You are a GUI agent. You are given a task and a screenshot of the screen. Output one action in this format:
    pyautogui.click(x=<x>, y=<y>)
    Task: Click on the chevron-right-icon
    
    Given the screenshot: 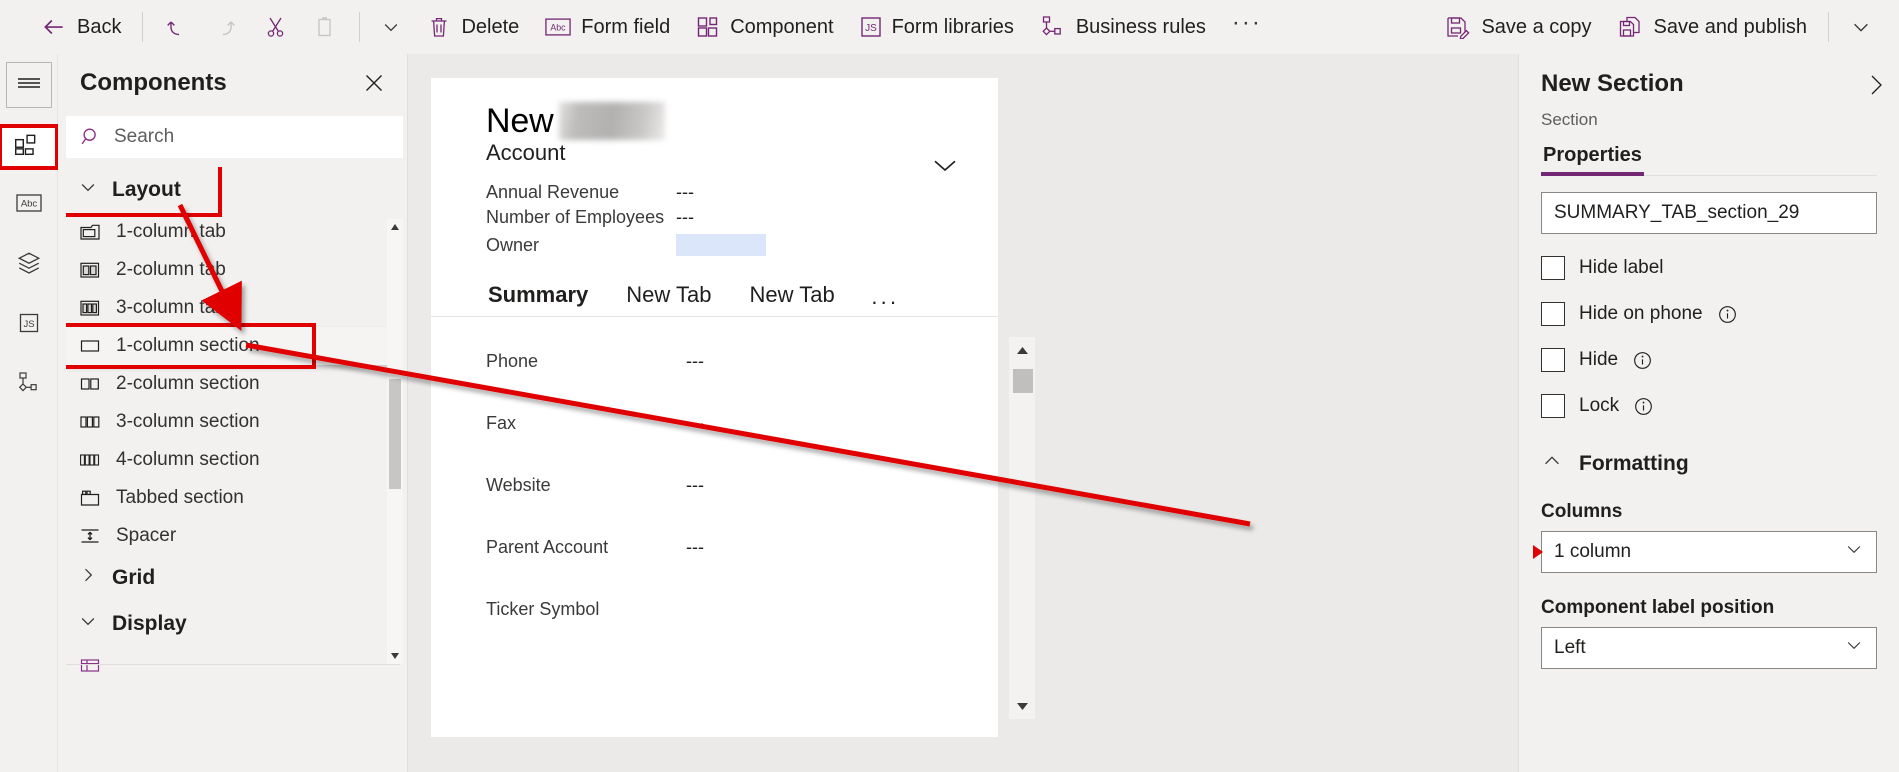 What is the action you would take?
    pyautogui.click(x=1876, y=85)
    